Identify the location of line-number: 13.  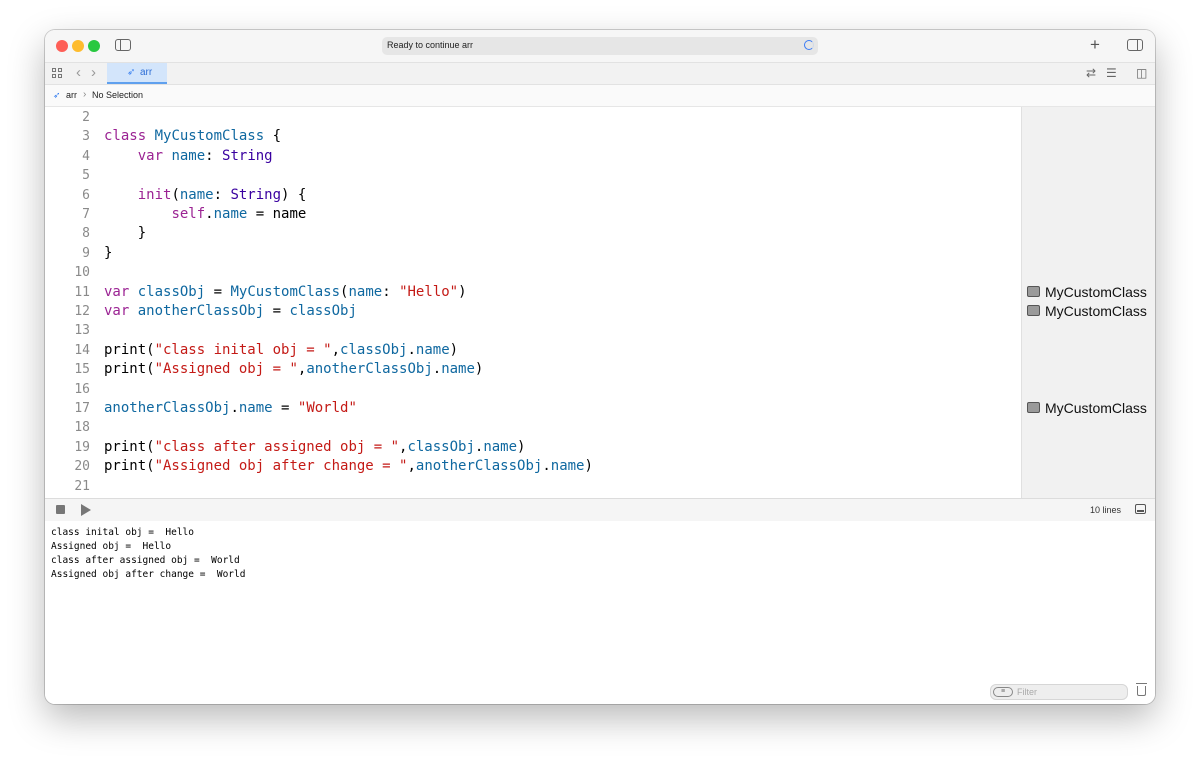
(82, 331).